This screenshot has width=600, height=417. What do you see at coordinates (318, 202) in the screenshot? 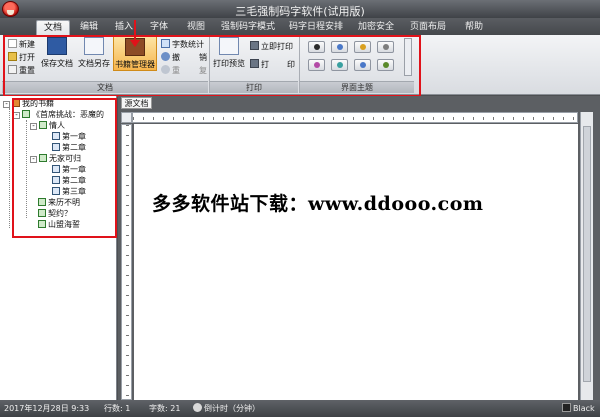
I see `document-text: 多多软件站下载：www.ddooo.com` at bounding box center [318, 202].